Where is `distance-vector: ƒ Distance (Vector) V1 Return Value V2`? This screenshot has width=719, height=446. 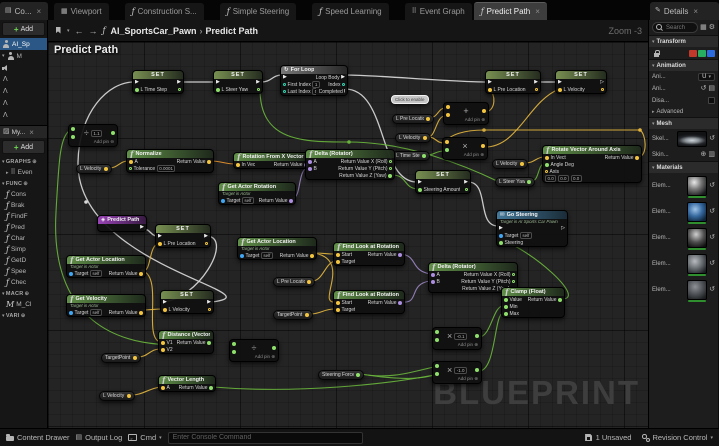 distance-vector: ƒ Distance (Vector) V1 Return Value V2 is located at coordinates (186, 342).